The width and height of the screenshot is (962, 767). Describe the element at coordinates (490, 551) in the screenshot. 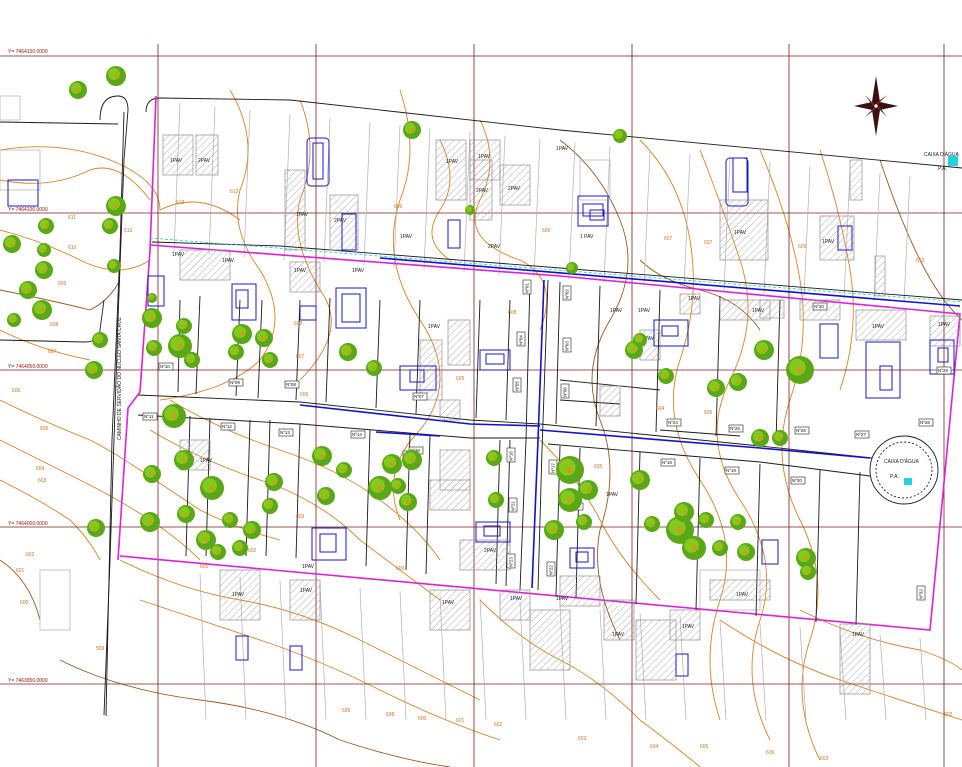

I see `building-floor-label: 2PAV` at that location.